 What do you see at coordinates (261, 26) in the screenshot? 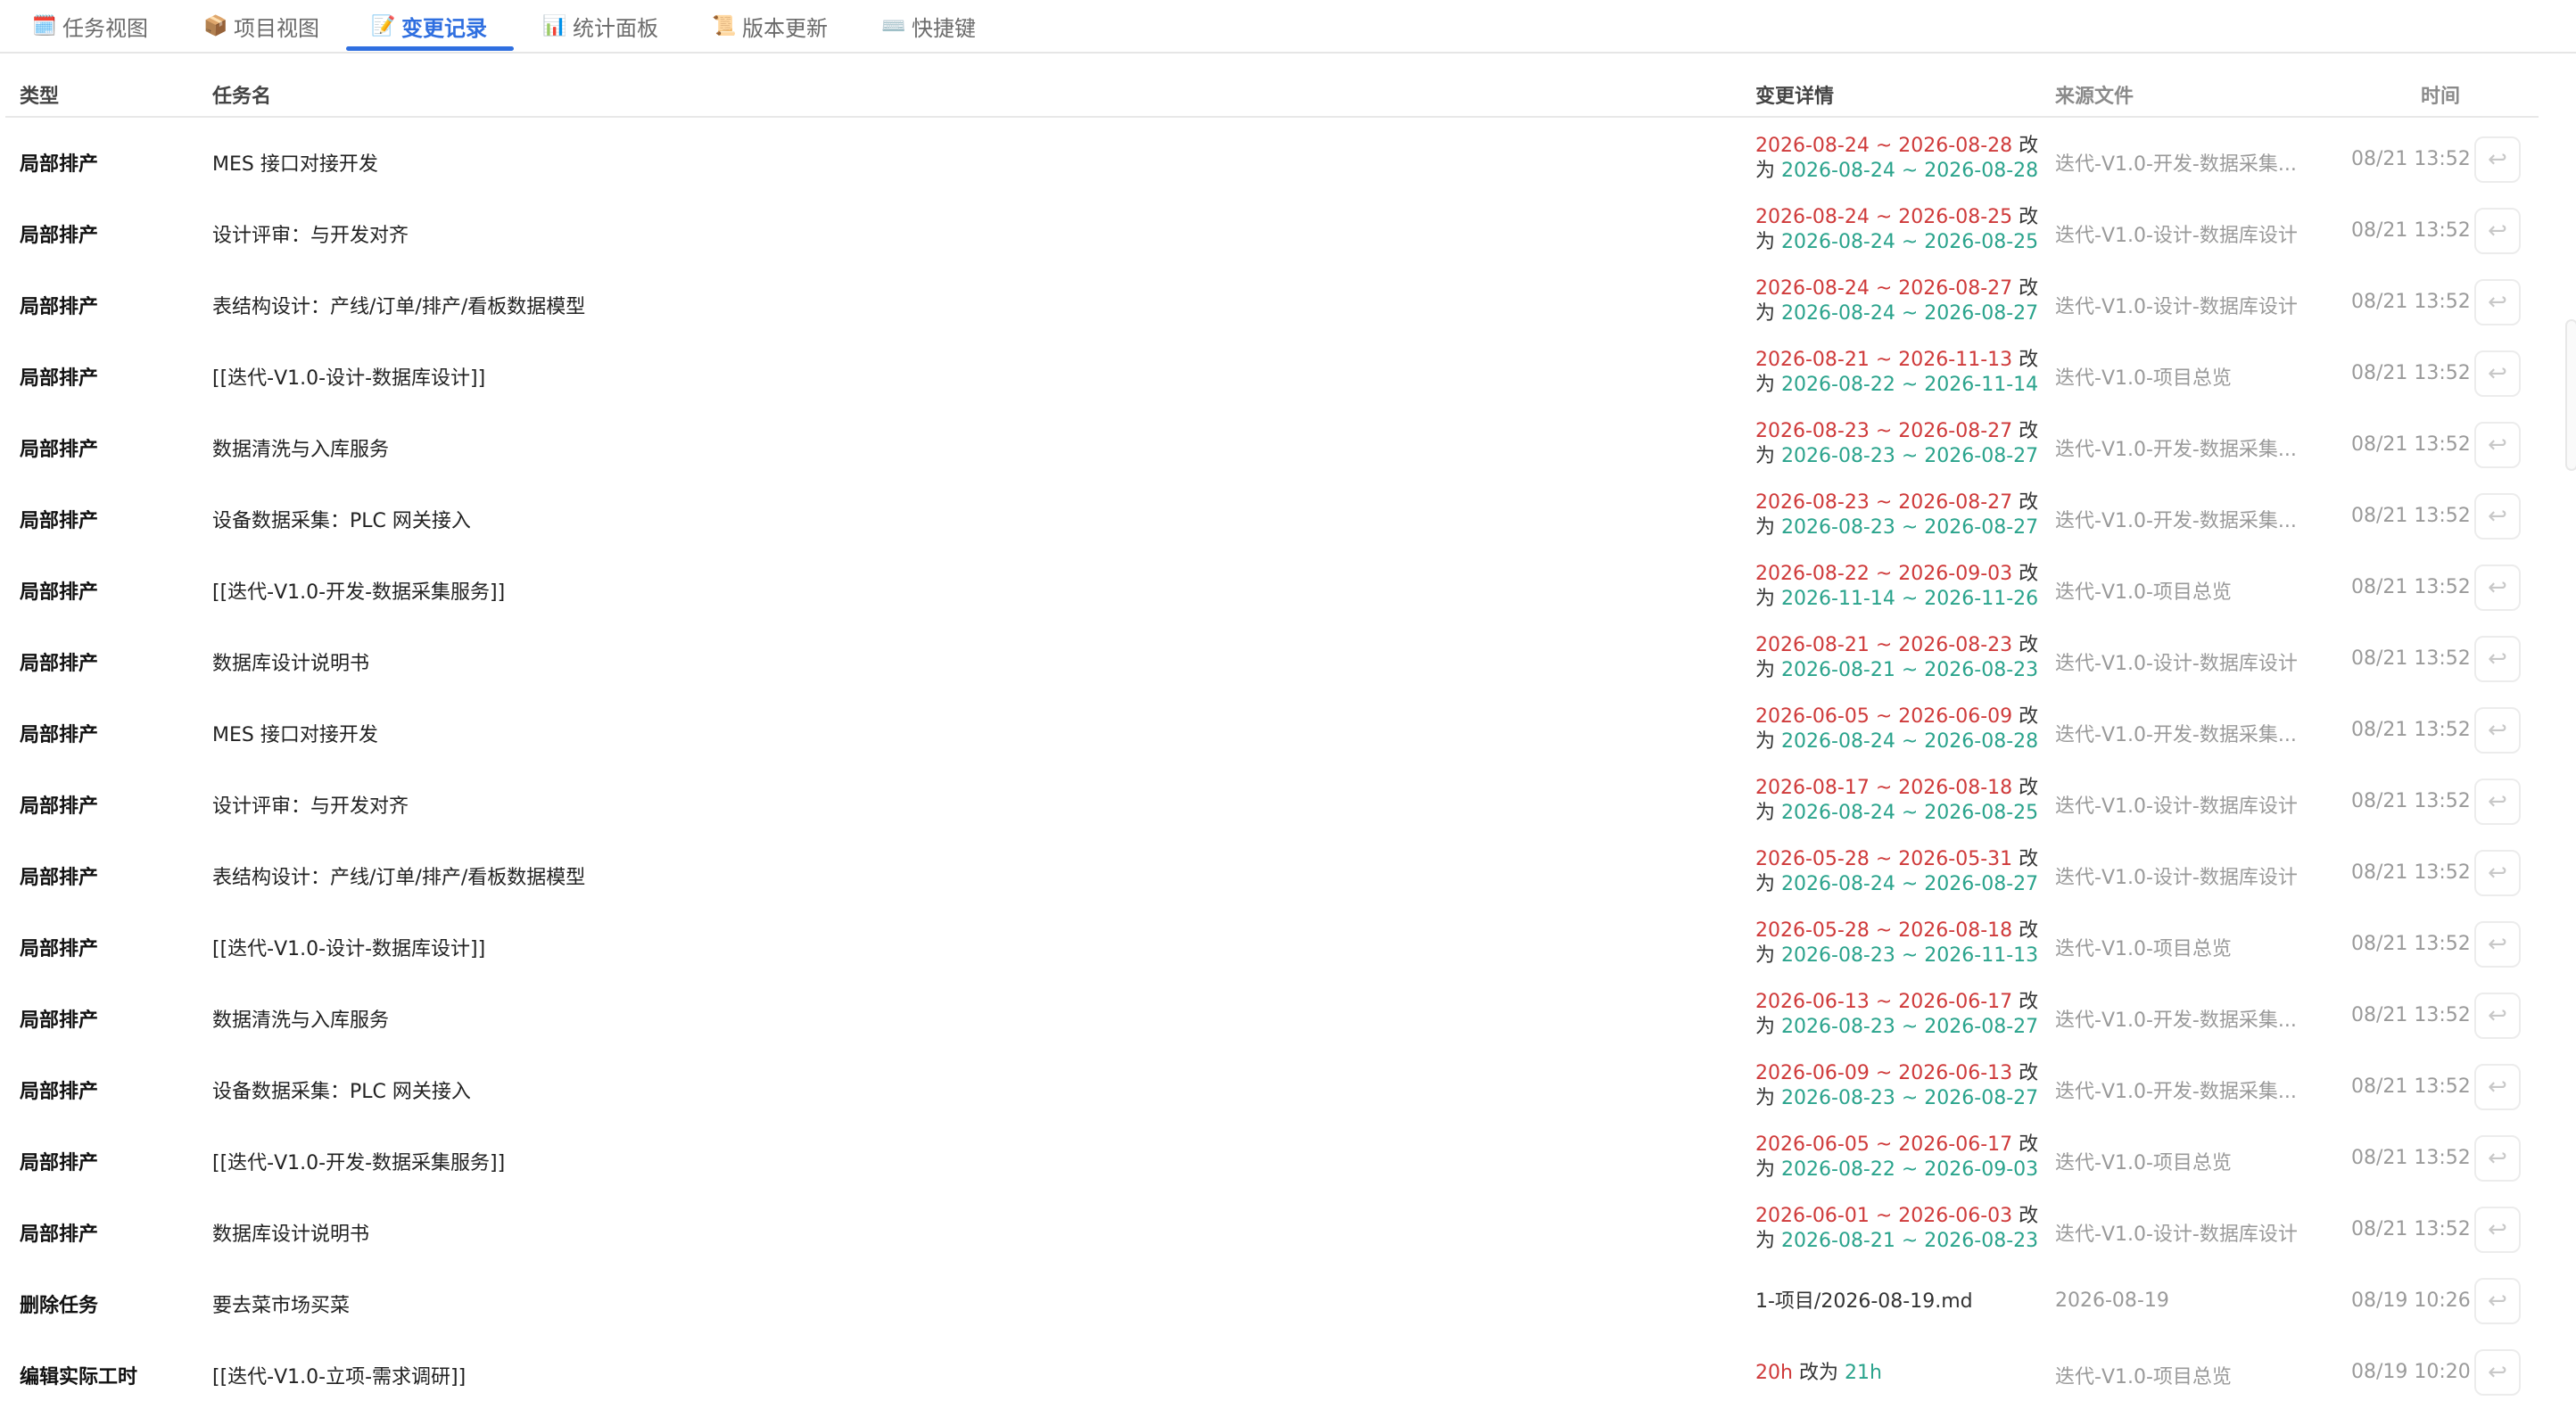
I see `tab-project-view: 📦 项目视图` at bounding box center [261, 26].